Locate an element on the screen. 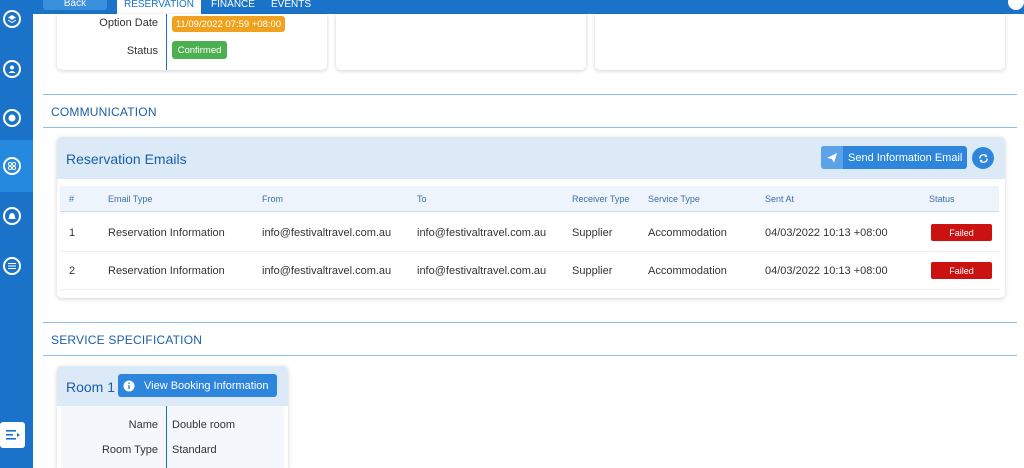 The image size is (1024, 468). room-type-value: Standard is located at coordinates (194, 450).